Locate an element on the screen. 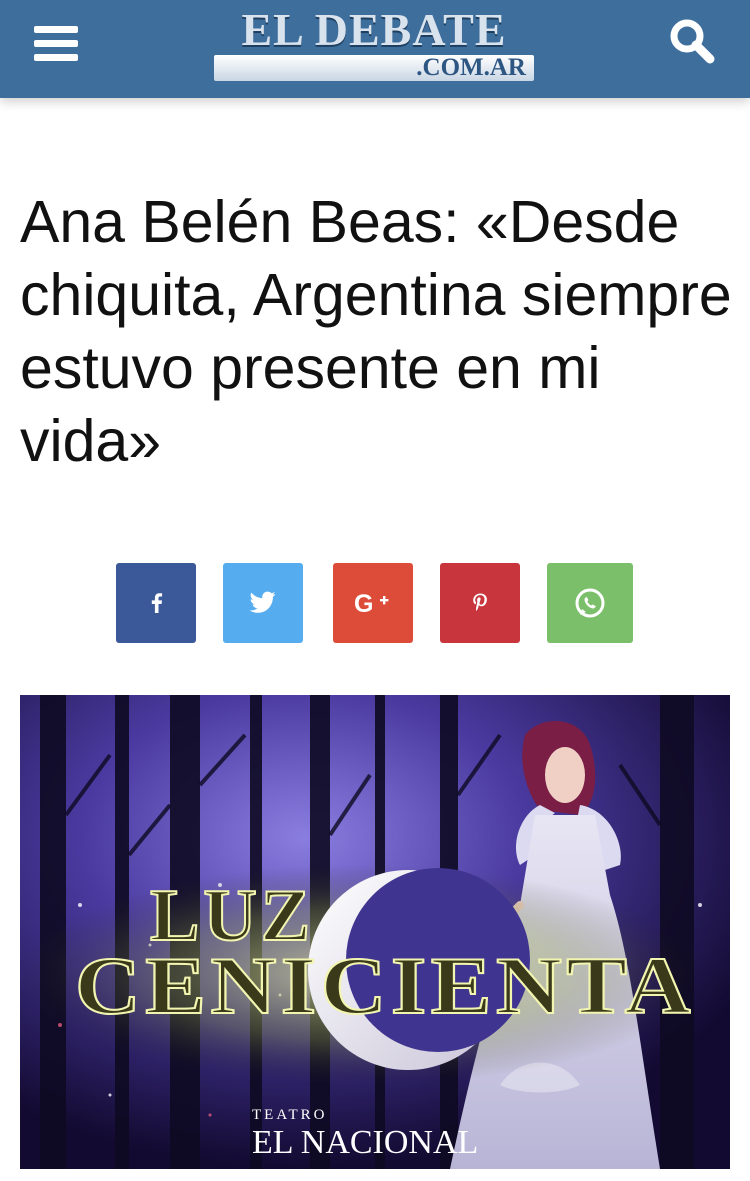  logo-title: EL DEBATE is located at coordinates (374, 29).